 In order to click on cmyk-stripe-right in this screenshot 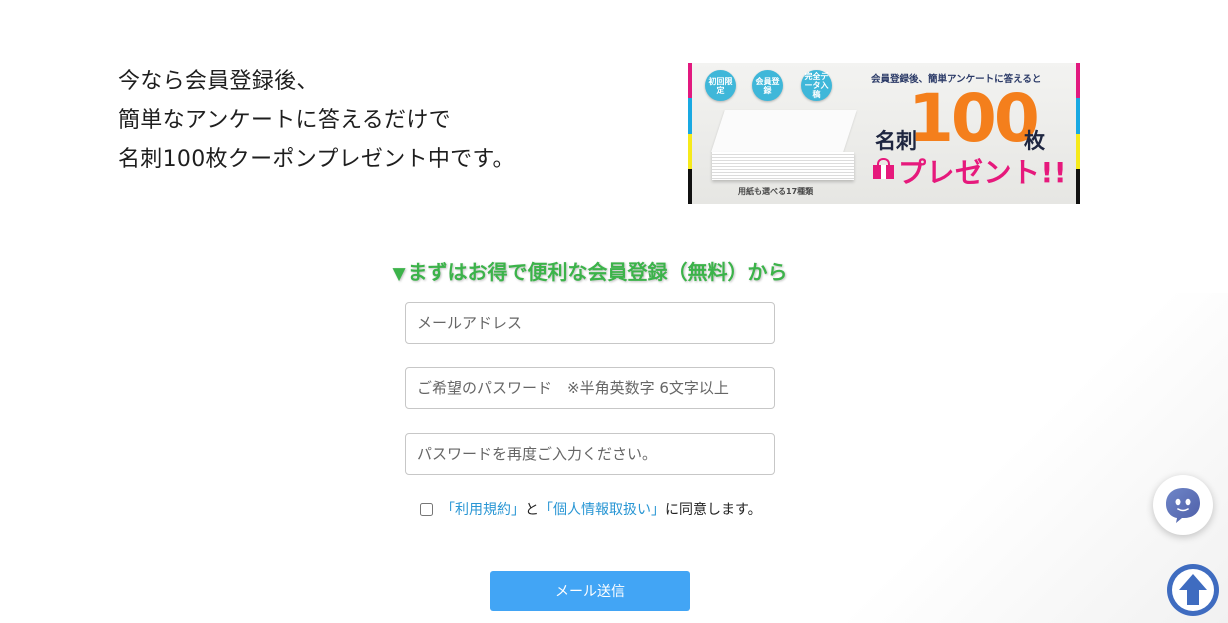, I will do `click(1078, 133)`.